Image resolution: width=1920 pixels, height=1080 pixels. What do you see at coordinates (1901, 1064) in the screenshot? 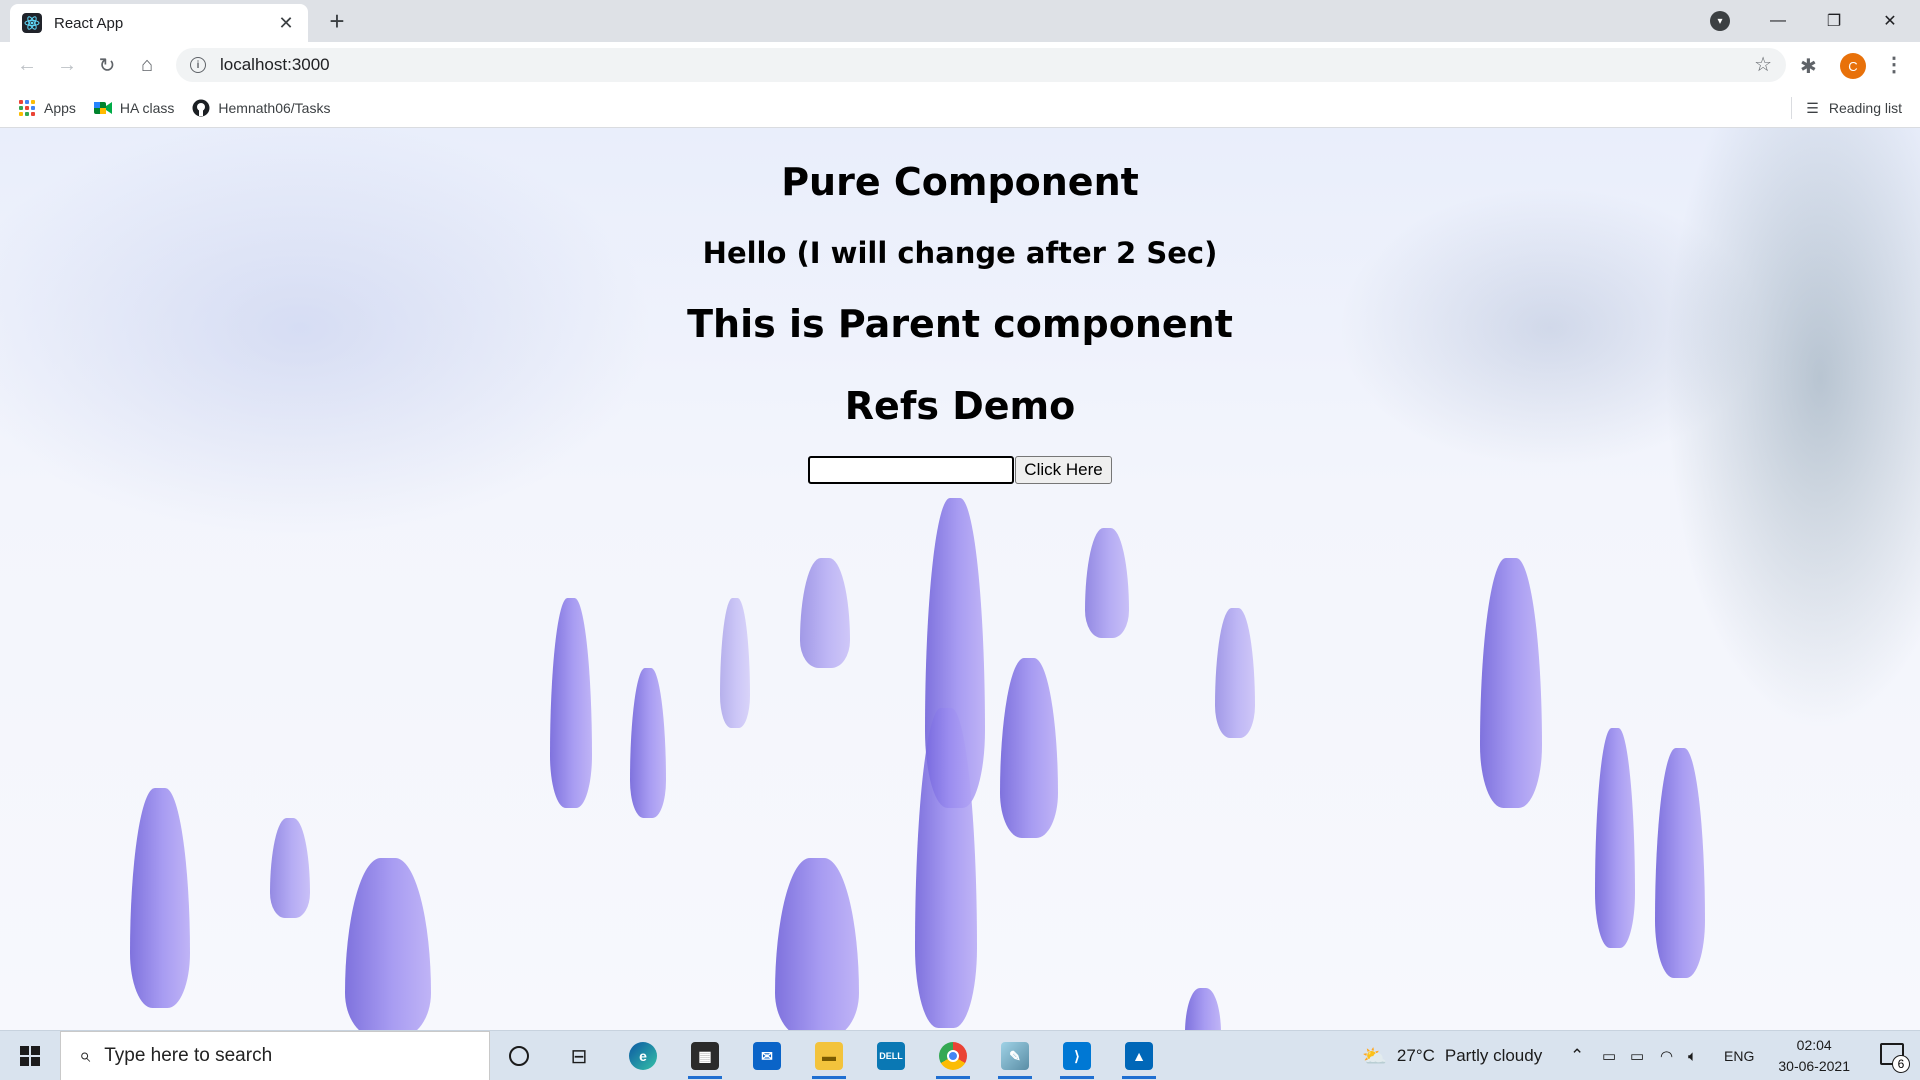
I see `notification-count-badge: 6` at bounding box center [1901, 1064].